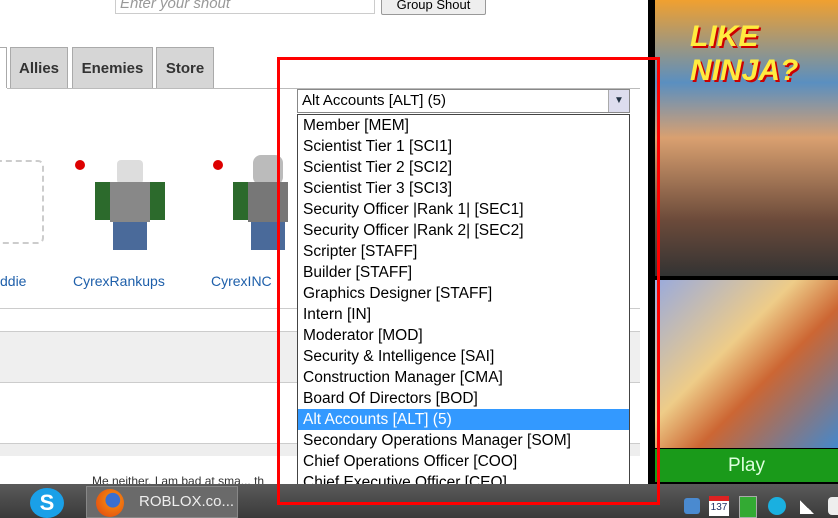 The width and height of the screenshot is (838, 518). Describe the element at coordinates (119, 281) in the screenshot. I see `member-name: CyrexRankups` at that location.